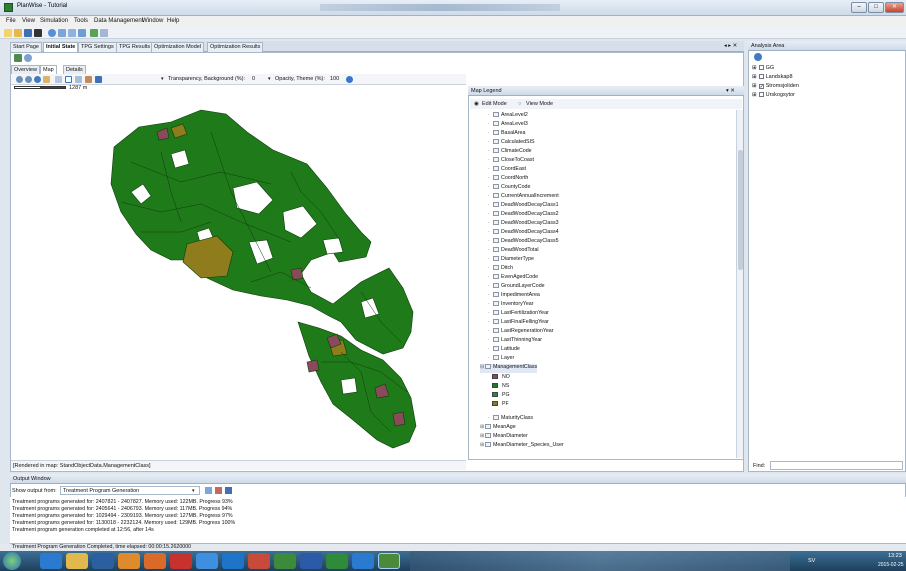 Image resolution: width=906 pixels, height=571 pixels. I want to click on gg-checkbox, so click(761, 67).